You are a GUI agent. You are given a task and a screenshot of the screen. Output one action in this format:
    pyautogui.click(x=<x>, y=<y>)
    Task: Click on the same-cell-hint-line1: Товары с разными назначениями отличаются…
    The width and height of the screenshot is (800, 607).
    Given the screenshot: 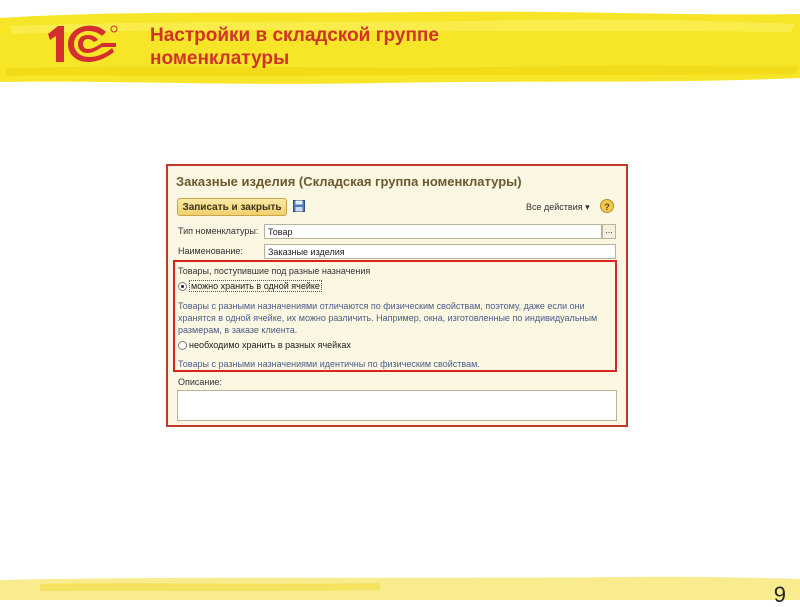 What is the action you would take?
    pyautogui.click(x=381, y=306)
    